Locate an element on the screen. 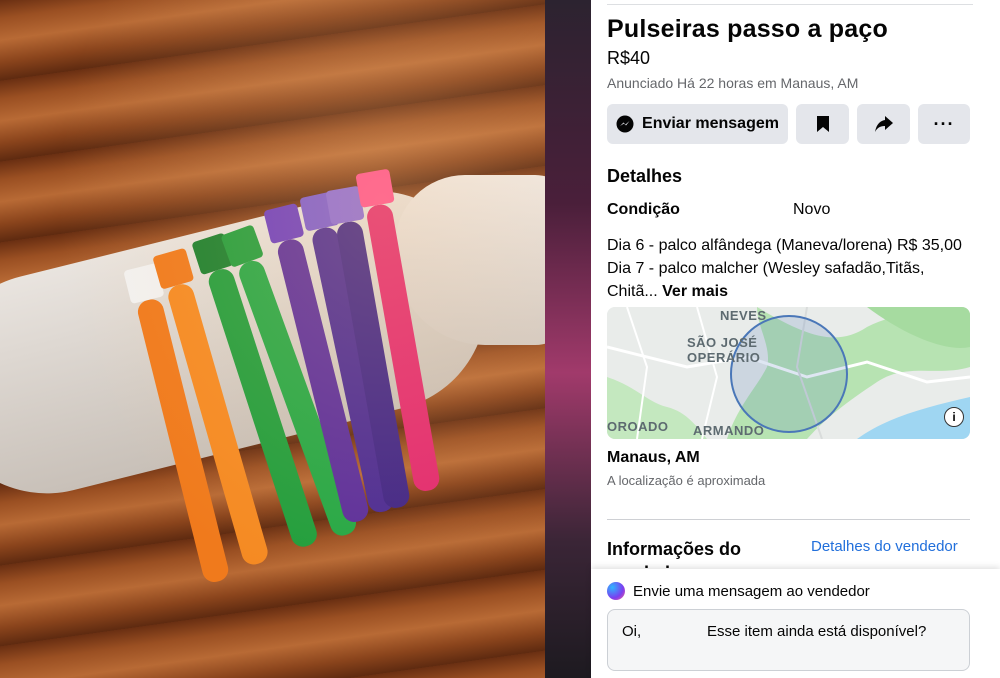  message-seller-label: Envie uma mensagem ao vendedor is located at coordinates (751, 591).